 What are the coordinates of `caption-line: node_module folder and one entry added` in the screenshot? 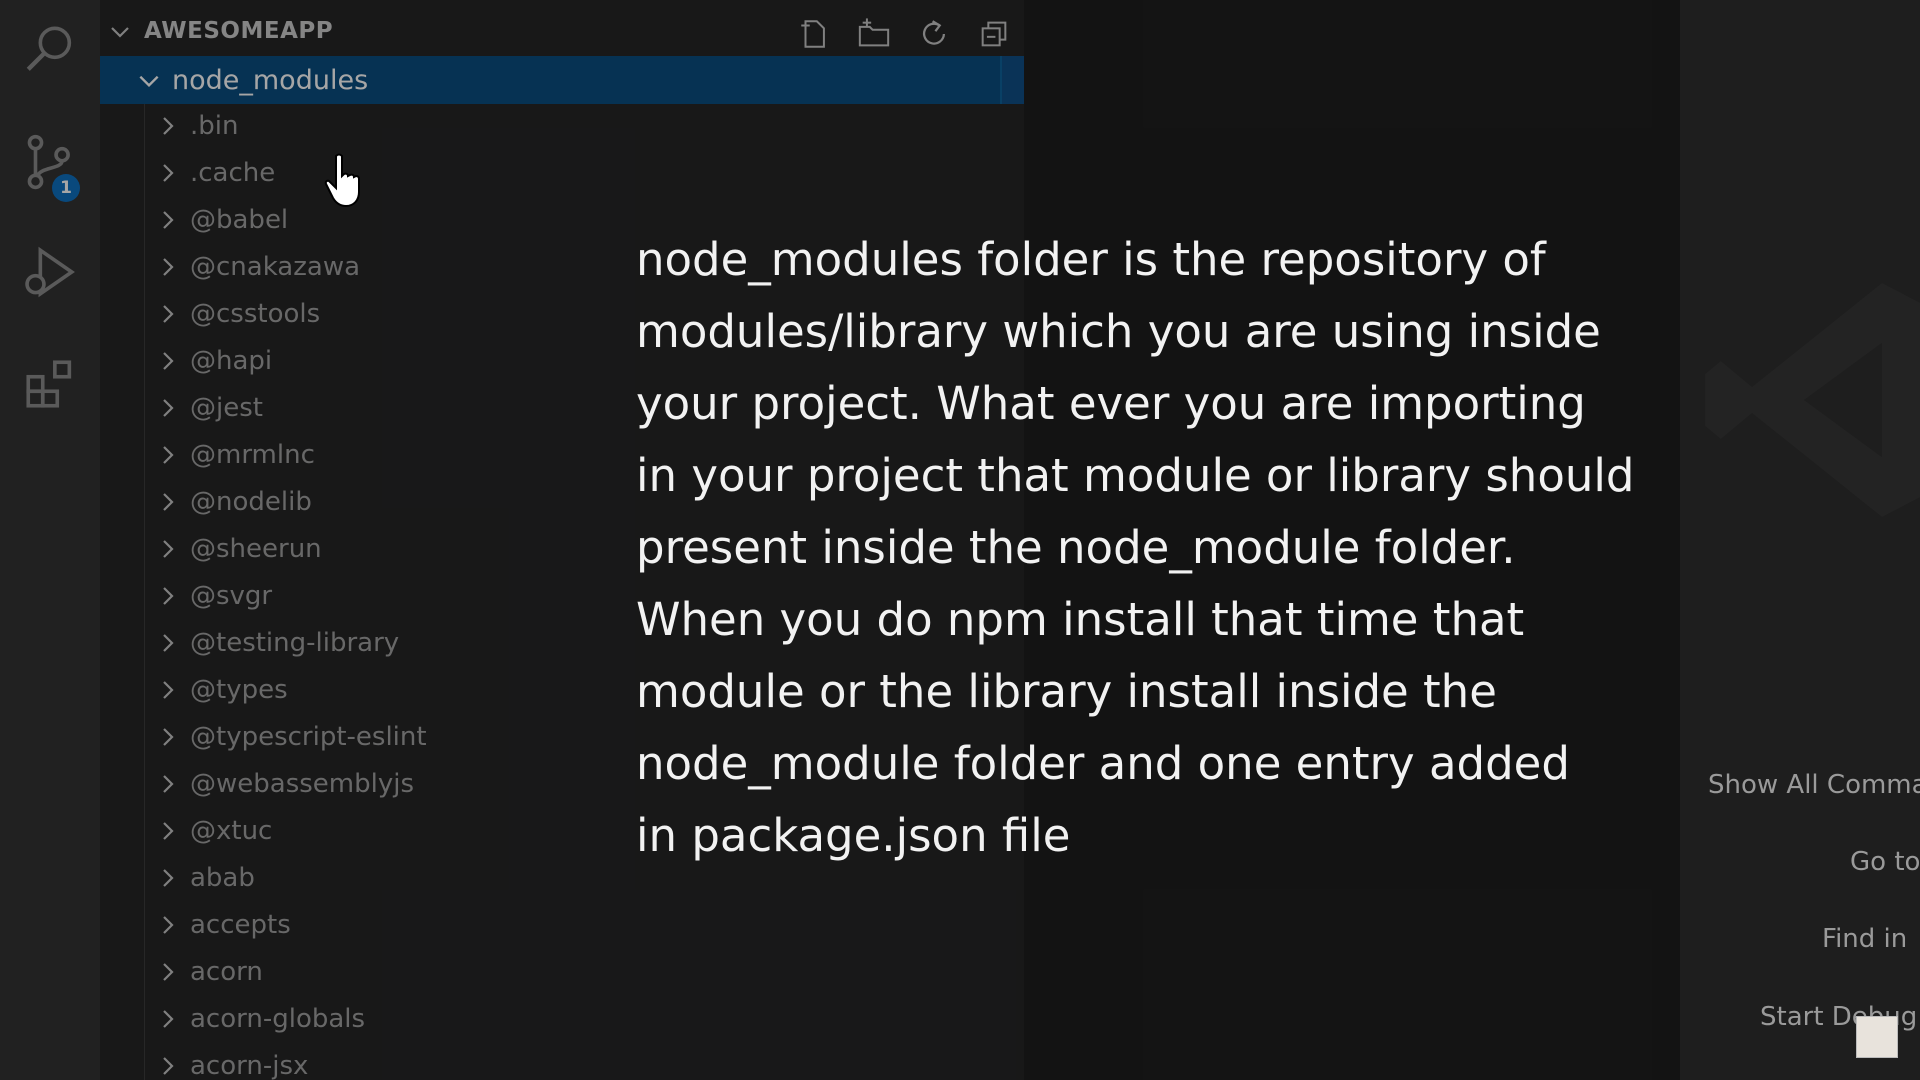 It's located at (1103, 763).